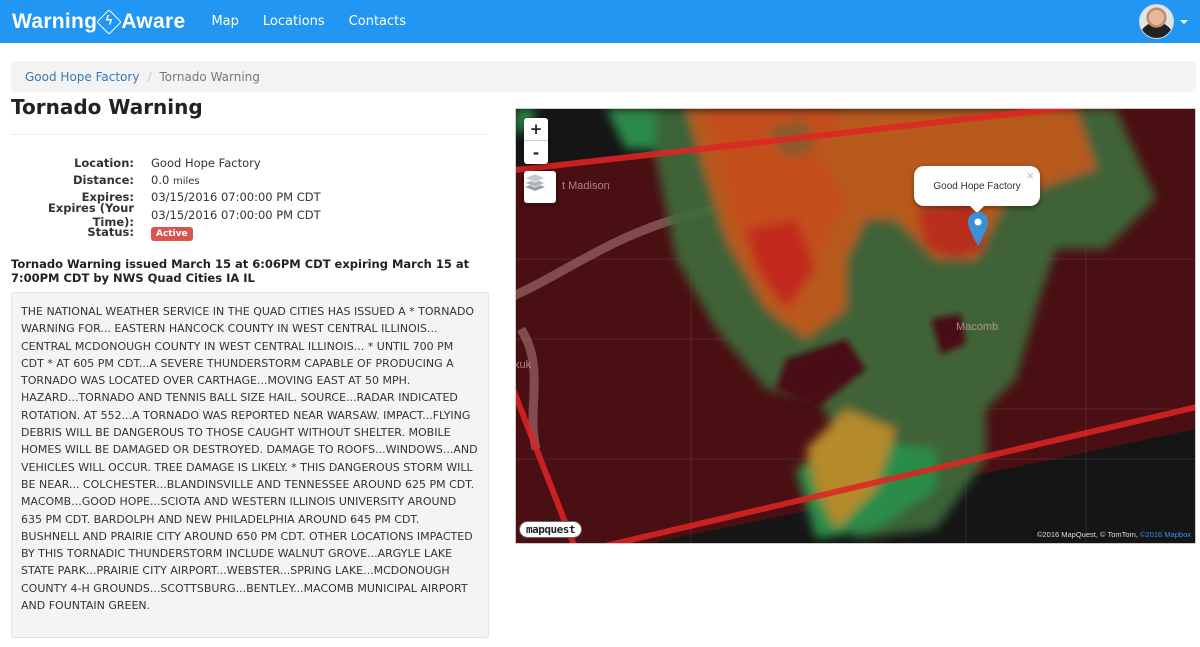  Describe the element at coordinates (978, 229) in the screenshot. I see `map-pin-icon` at that location.